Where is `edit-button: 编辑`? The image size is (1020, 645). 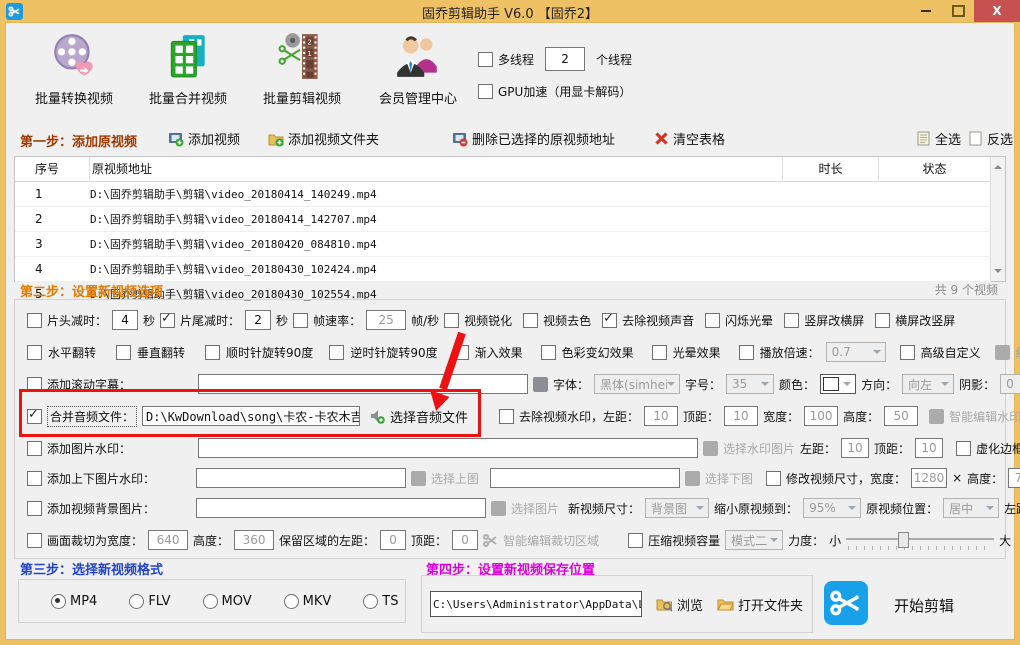 edit-button: 编辑 is located at coordinates (1018, 352).